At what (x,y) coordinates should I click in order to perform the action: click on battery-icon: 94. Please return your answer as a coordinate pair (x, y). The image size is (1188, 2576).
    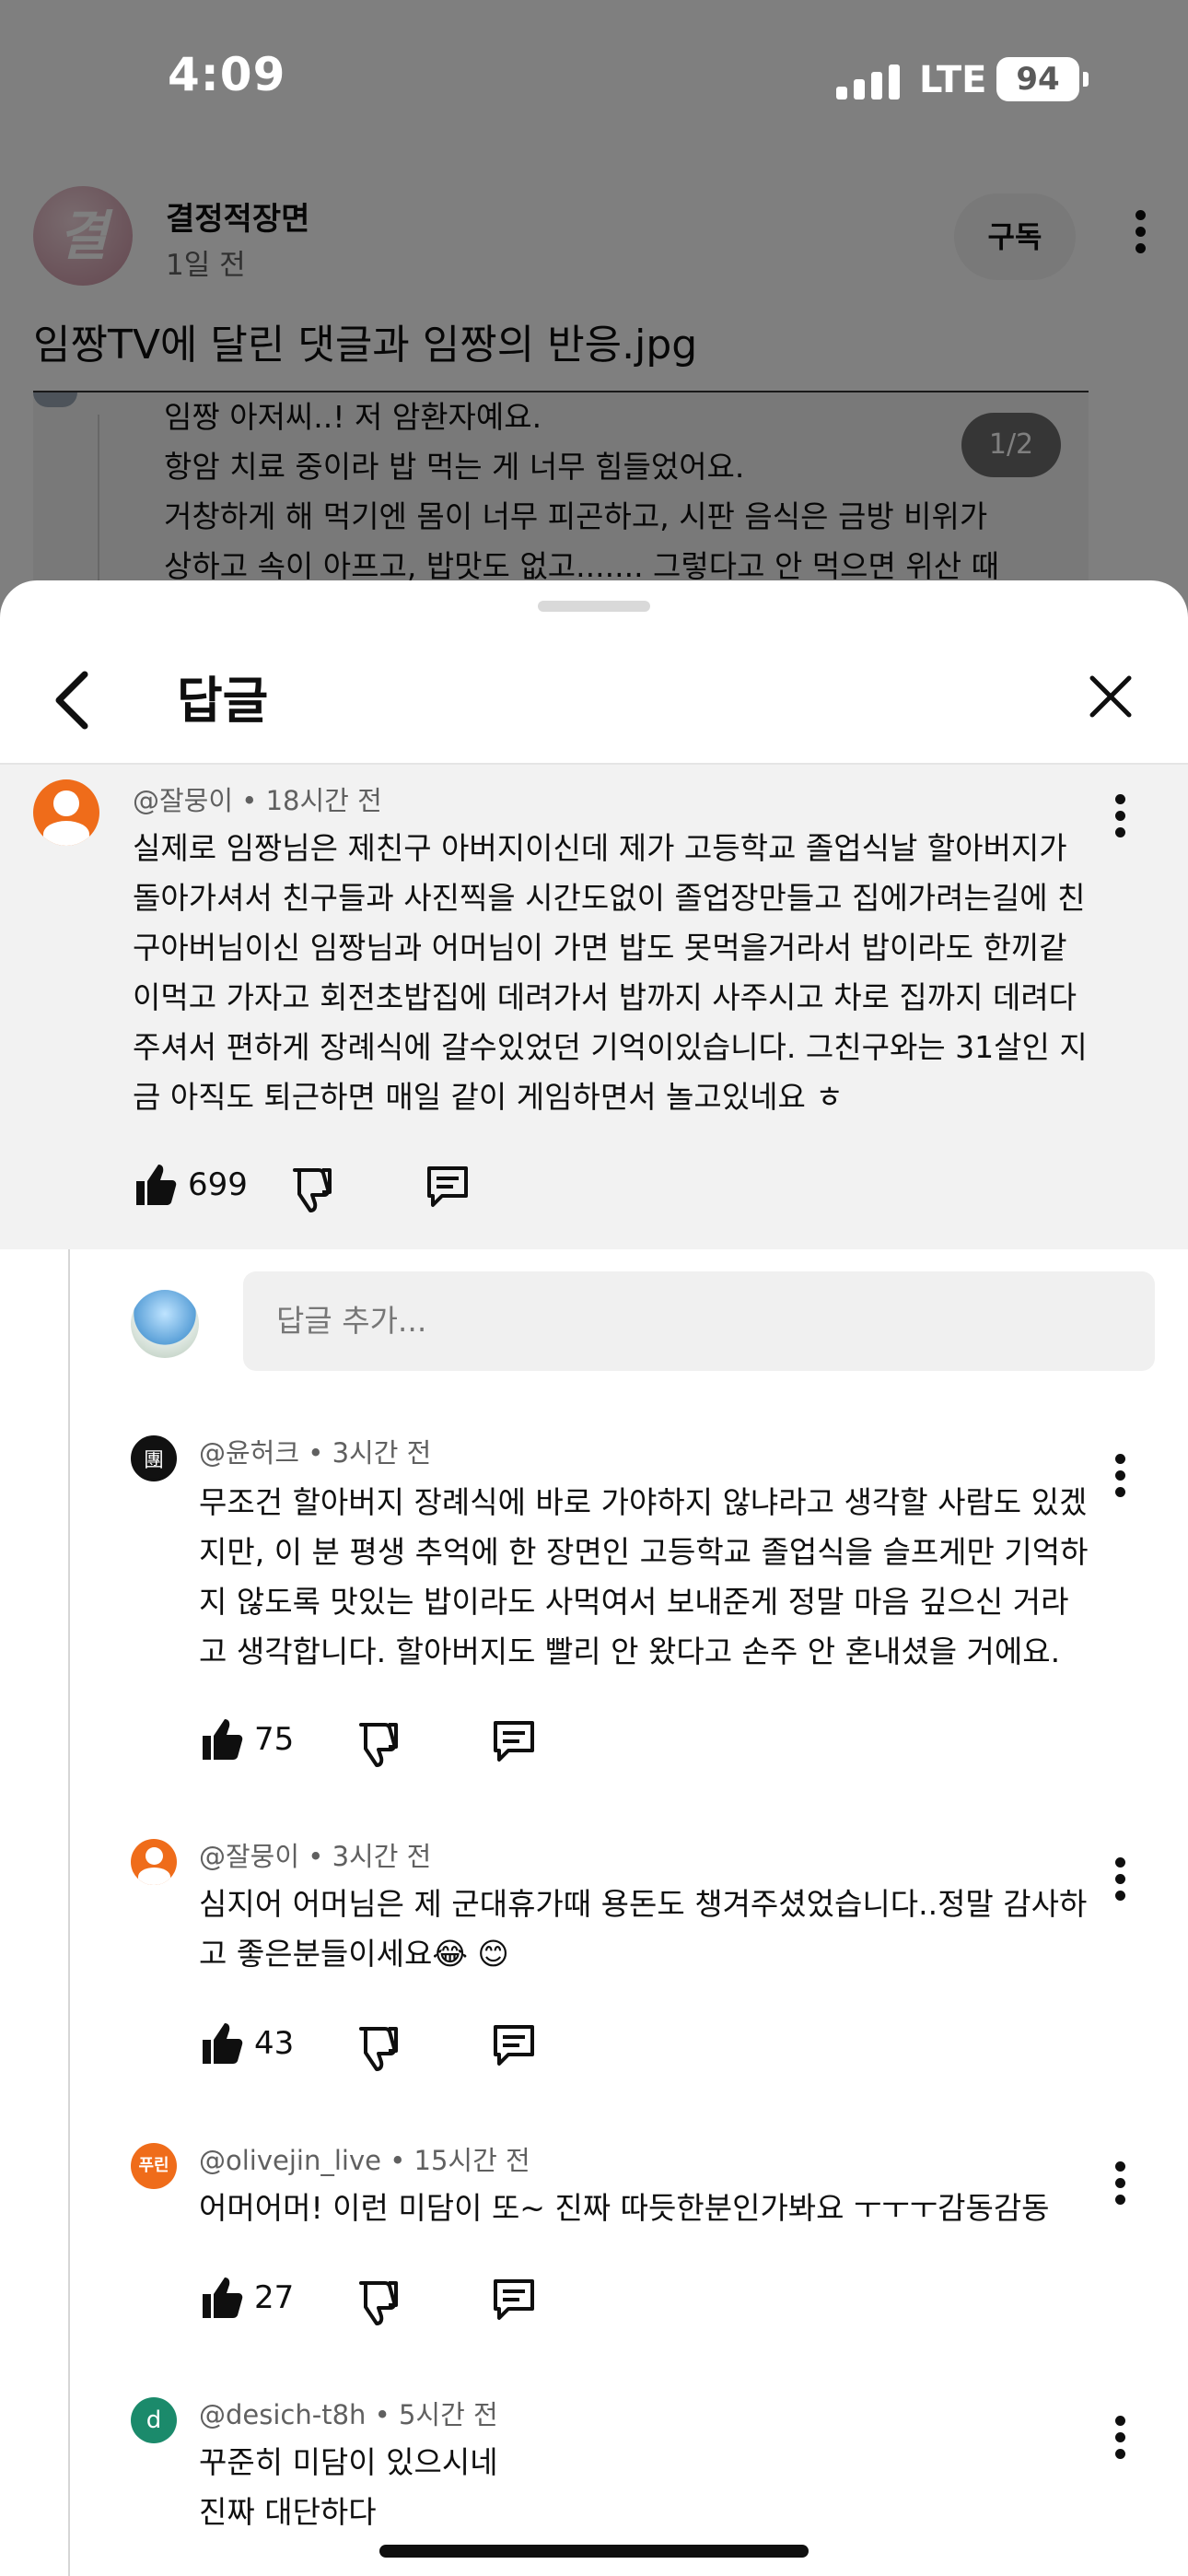
    Looking at the image, I should click on (1037, 79).